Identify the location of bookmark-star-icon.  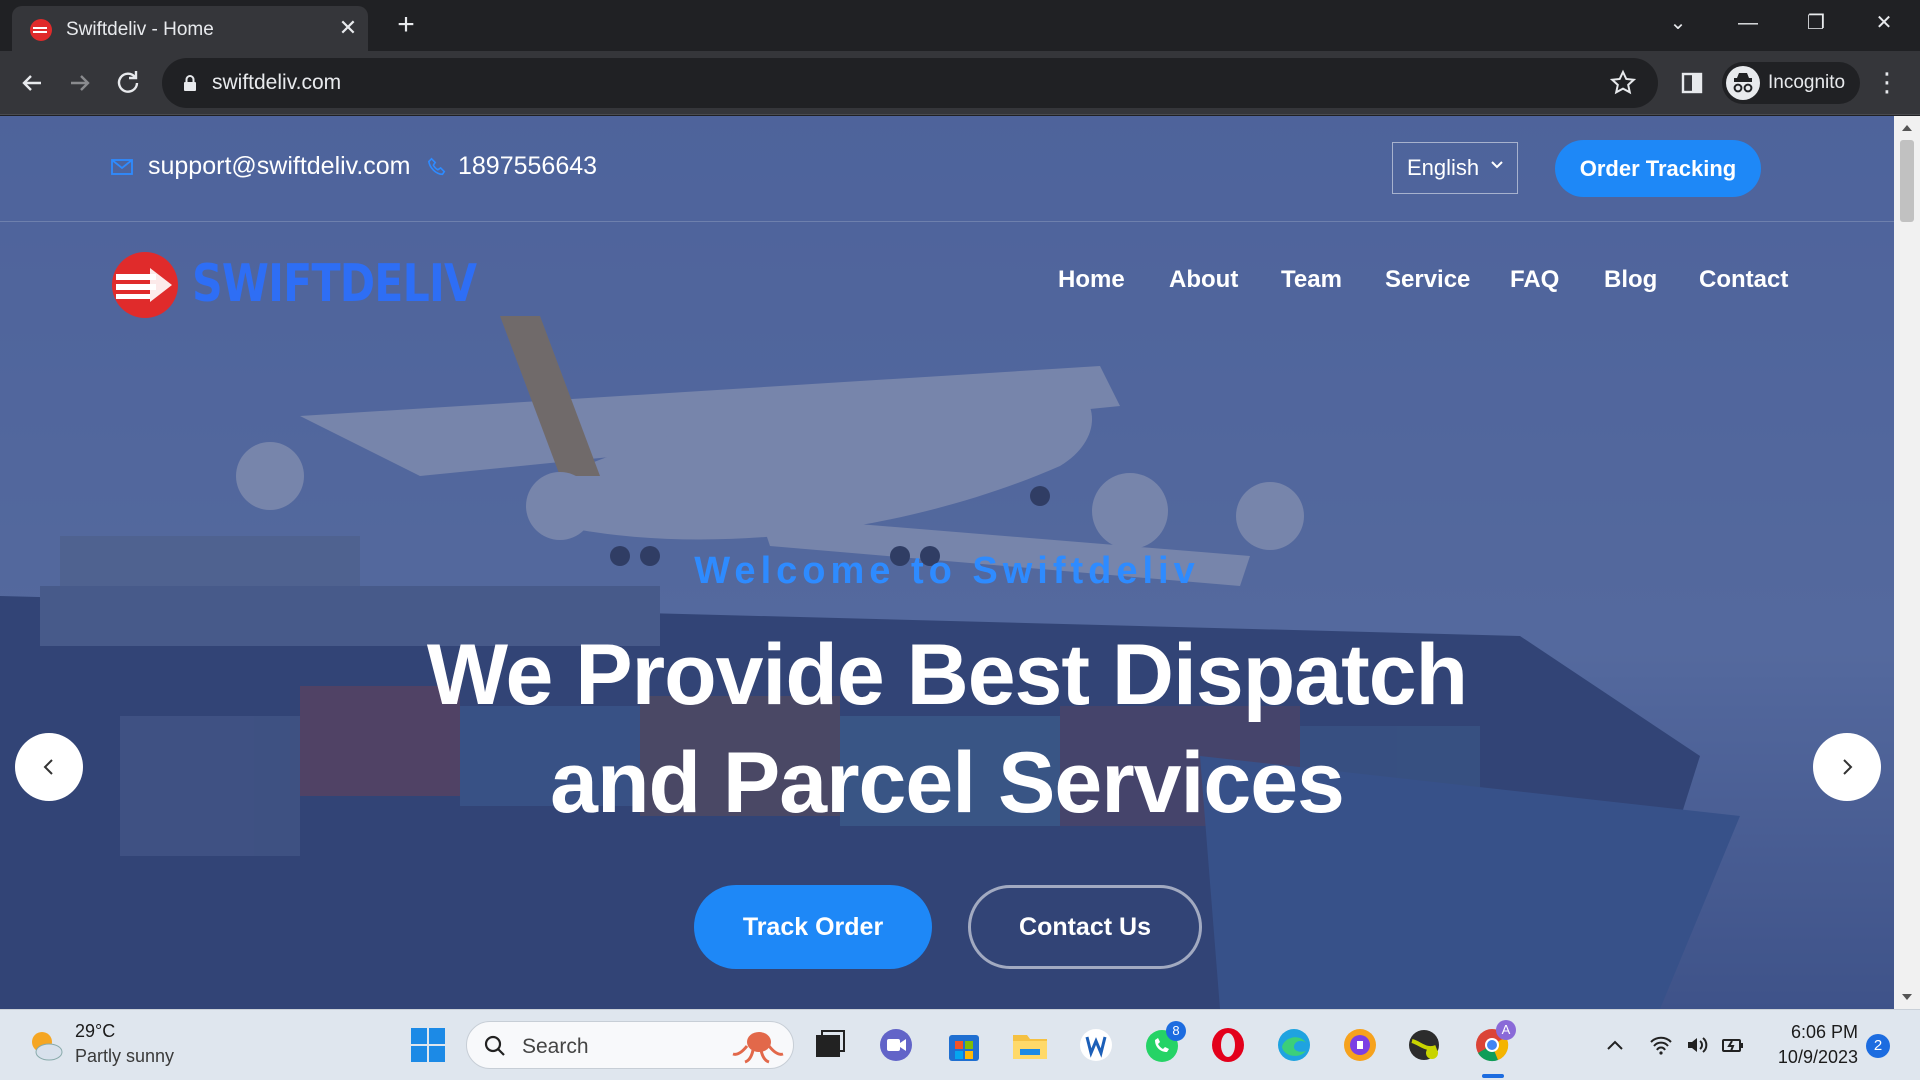
(1623, 83).